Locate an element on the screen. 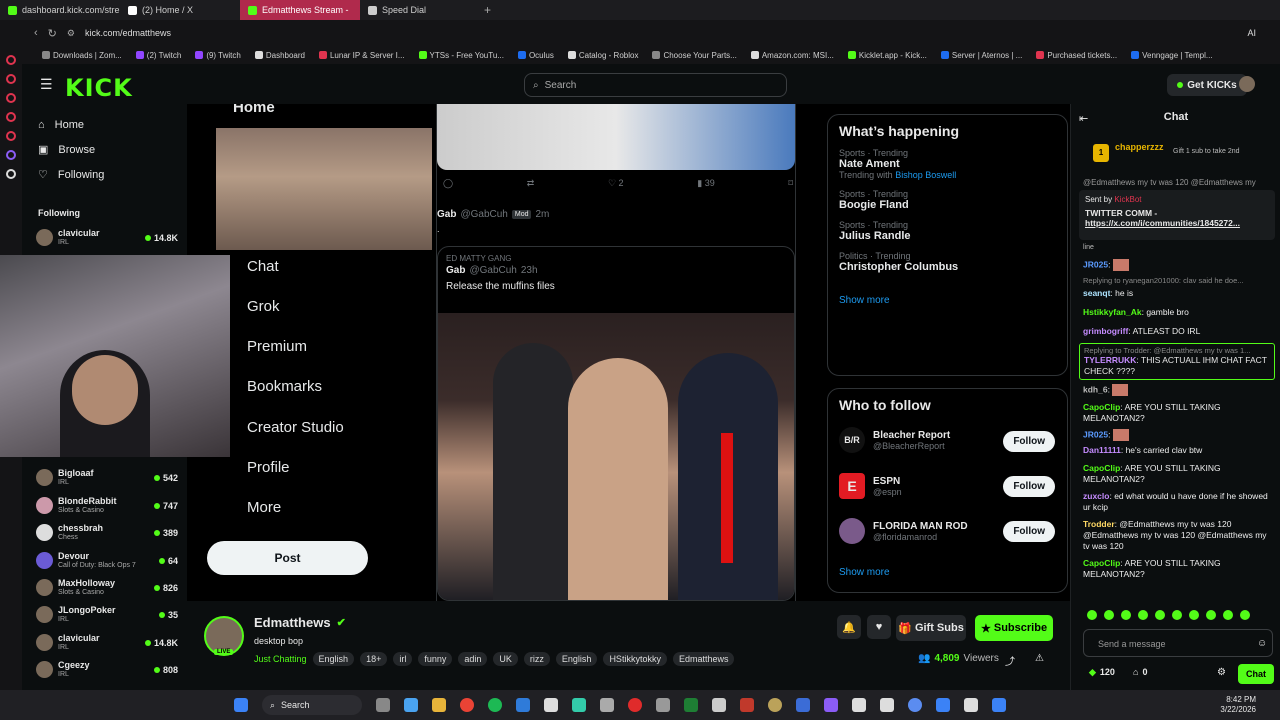 This screenshot has width=1280, height=720. tag: adin is located at coordinates (473, 659).